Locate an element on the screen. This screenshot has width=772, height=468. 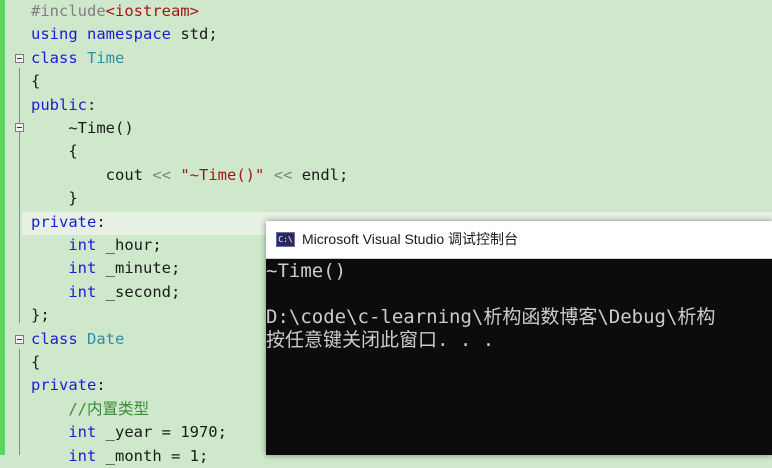
code-line: int _second; is located at coordinates (105, 292).